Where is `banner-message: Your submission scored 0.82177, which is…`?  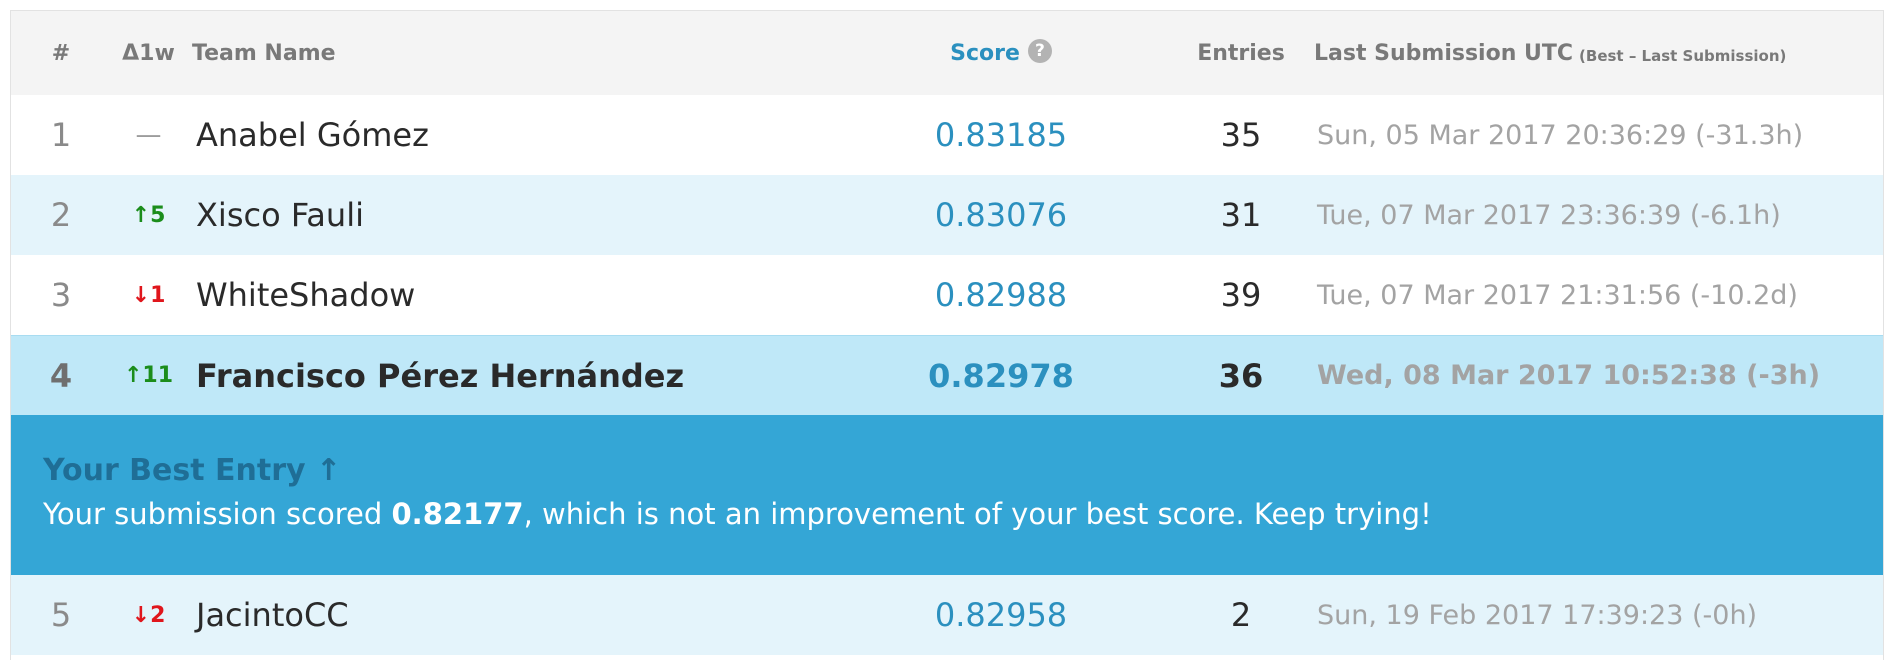
banner-message: Your submission scored 0.82177, which is… is located at coordinates (737, 514).